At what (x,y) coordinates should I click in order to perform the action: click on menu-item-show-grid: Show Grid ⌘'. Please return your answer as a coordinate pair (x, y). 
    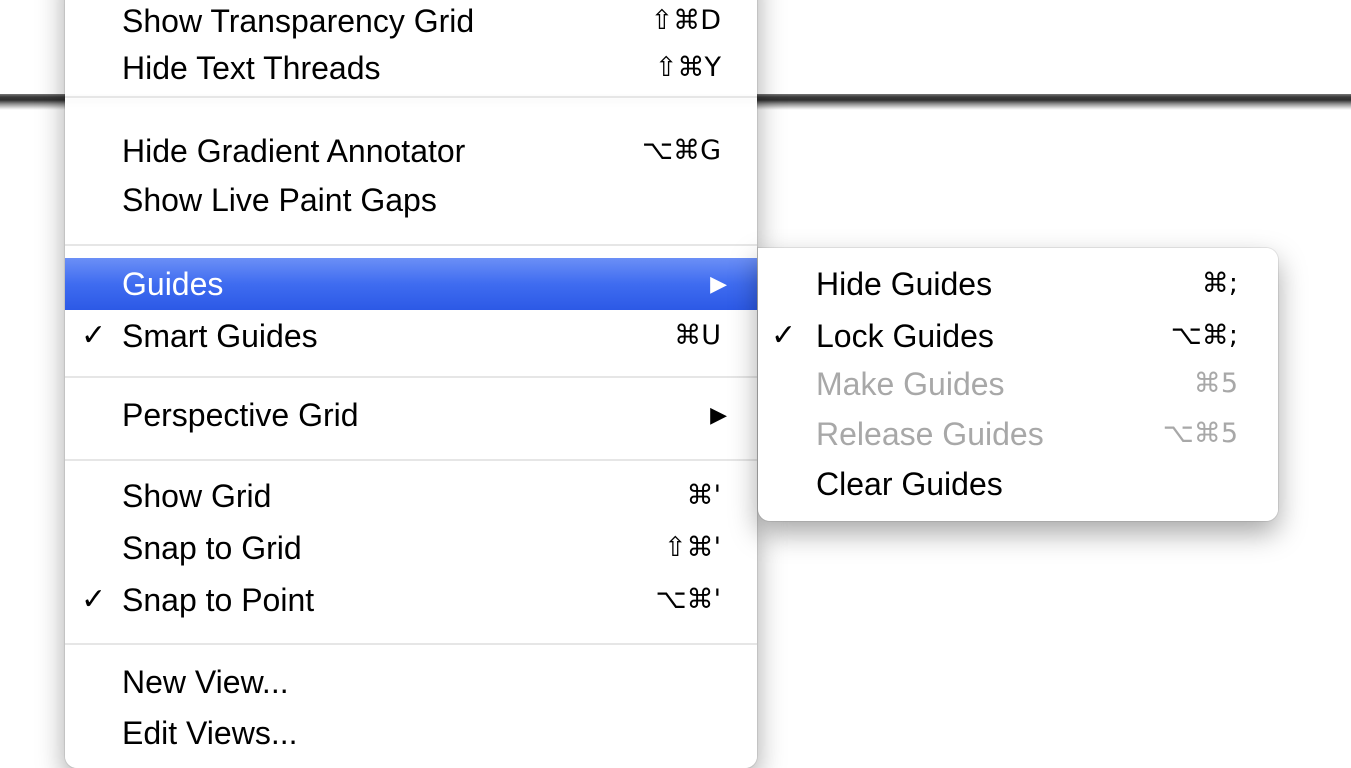
    Looking at the image, I should click on (411, 496).